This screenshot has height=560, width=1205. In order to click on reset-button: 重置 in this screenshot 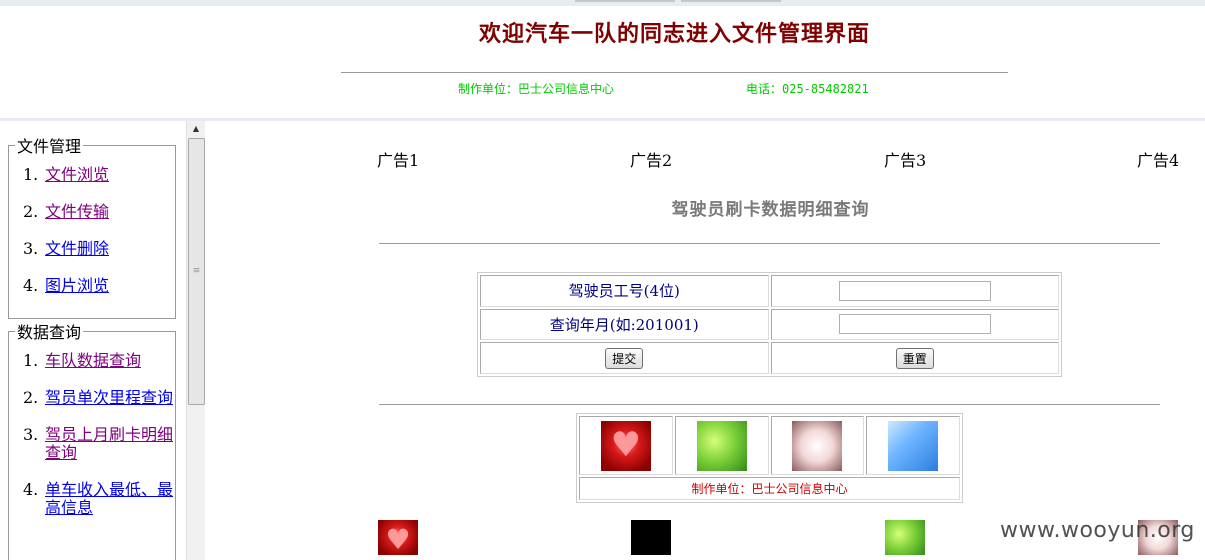, I will do `click(914, 358)`.